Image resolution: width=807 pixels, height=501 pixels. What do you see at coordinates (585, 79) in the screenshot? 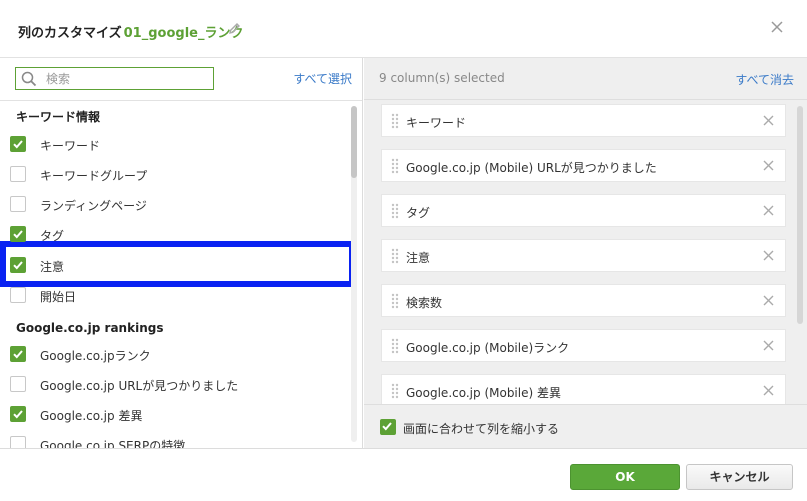
I see `selected-columns-header: 9 column(s) selected すべて消去` at bounding box center [585, 79].